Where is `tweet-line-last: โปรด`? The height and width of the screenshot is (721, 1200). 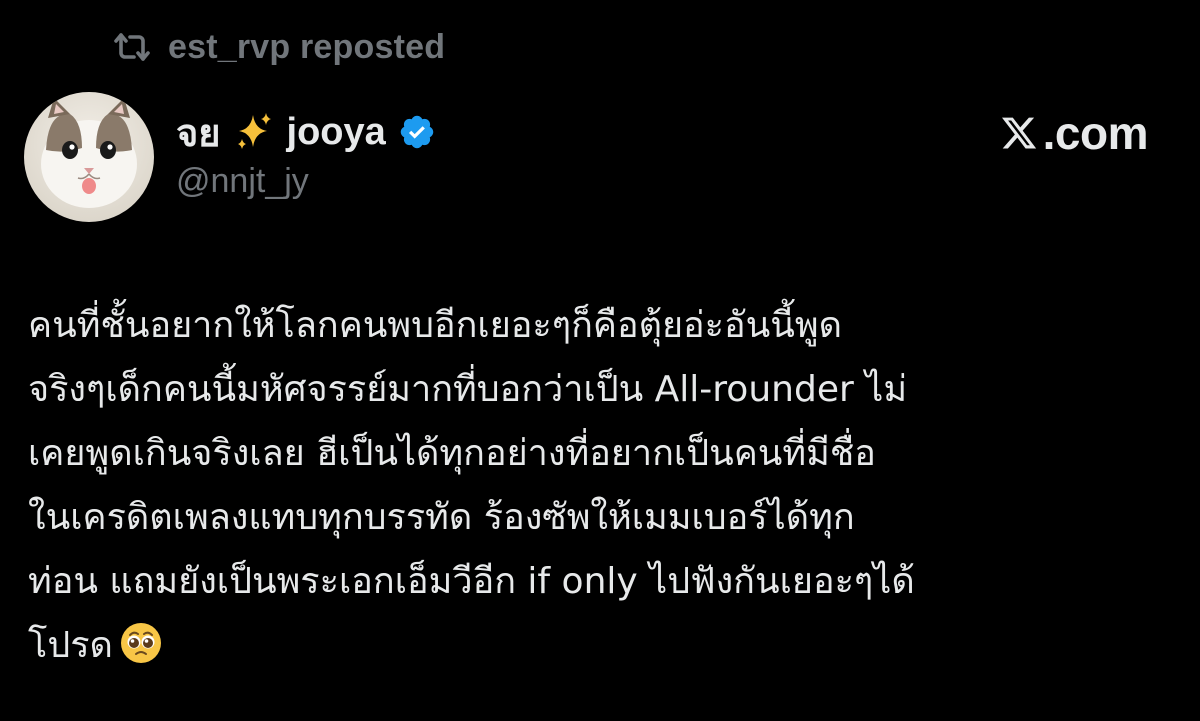 tweet-line-last: โปรด is located at coordinates (603, 646).